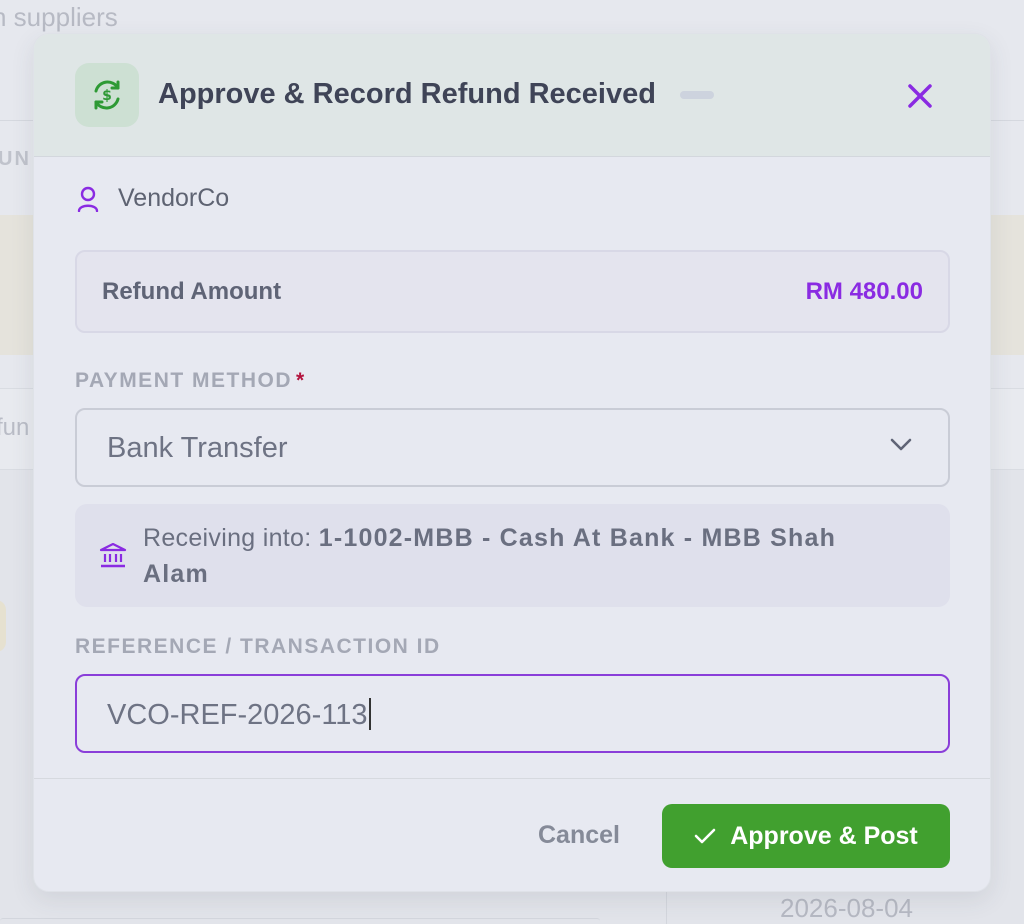  What do you see at coordinates (512, 834) in the screenshot?
I see `modal-footer: Cancel Approve & Post` at bounding box center [512, 834].